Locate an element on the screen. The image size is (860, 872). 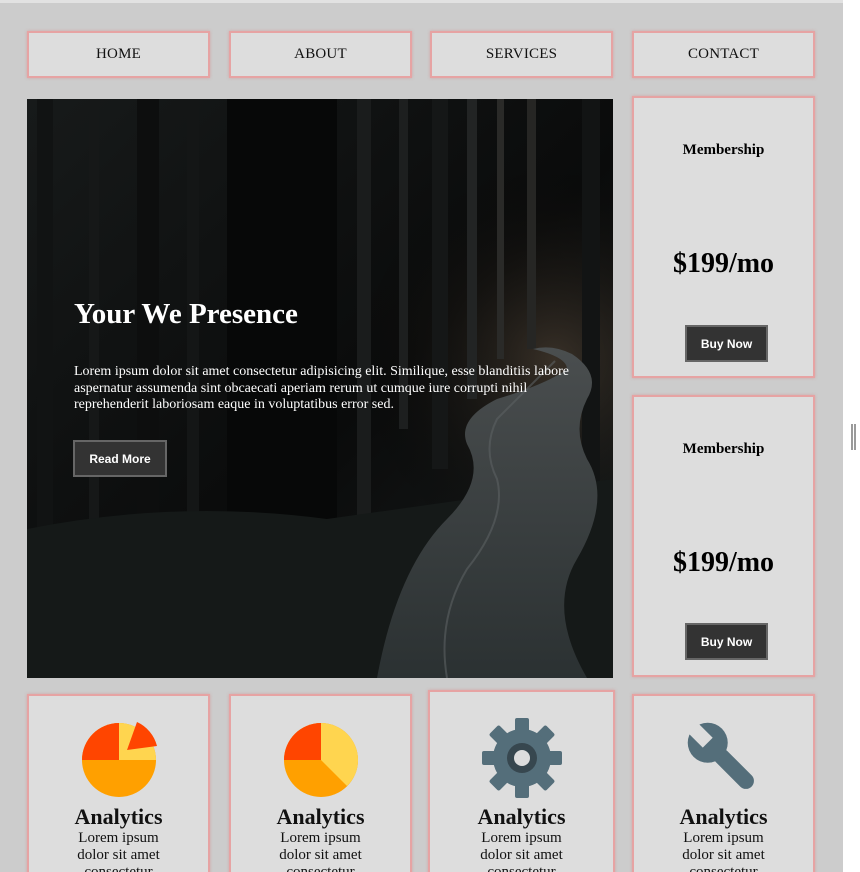
nav-home-label: HOME is located at coordinates (118, 54).